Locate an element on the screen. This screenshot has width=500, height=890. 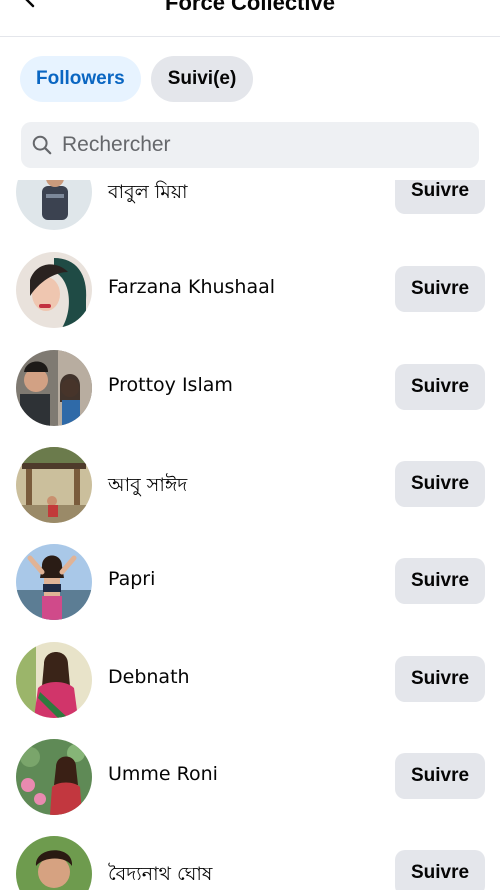
search-icon is located at coordinates (42, 145).